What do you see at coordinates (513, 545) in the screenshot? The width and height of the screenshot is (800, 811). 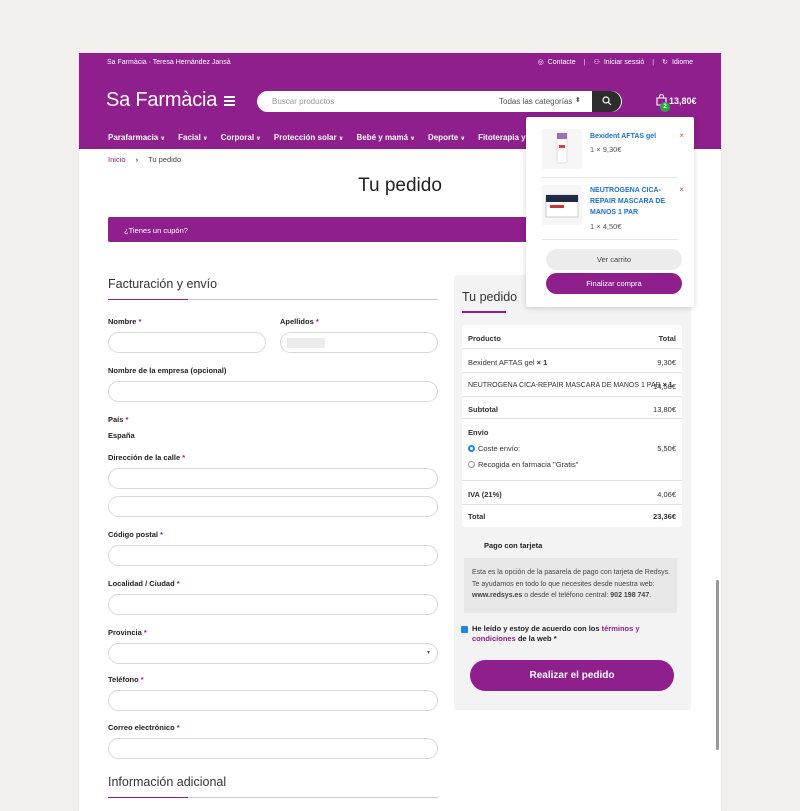 I see `payment-method-title: Pago con tarjeta` at bounding box center [513, 545].